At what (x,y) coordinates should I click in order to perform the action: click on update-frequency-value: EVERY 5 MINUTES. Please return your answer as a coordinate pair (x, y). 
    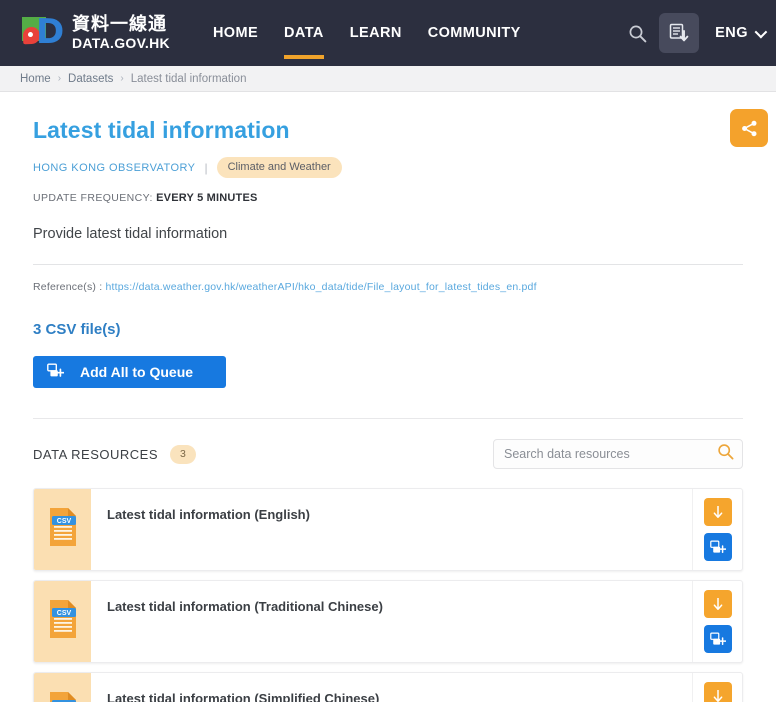
    Looking at the image, I should click on (207, 198).